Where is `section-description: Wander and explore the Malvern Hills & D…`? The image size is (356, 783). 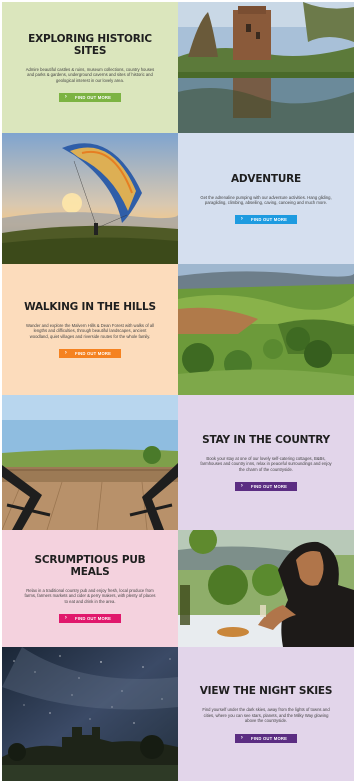 section-description: Wander and explore the Malvern Hills & D… is located at coordinates (90, 330).